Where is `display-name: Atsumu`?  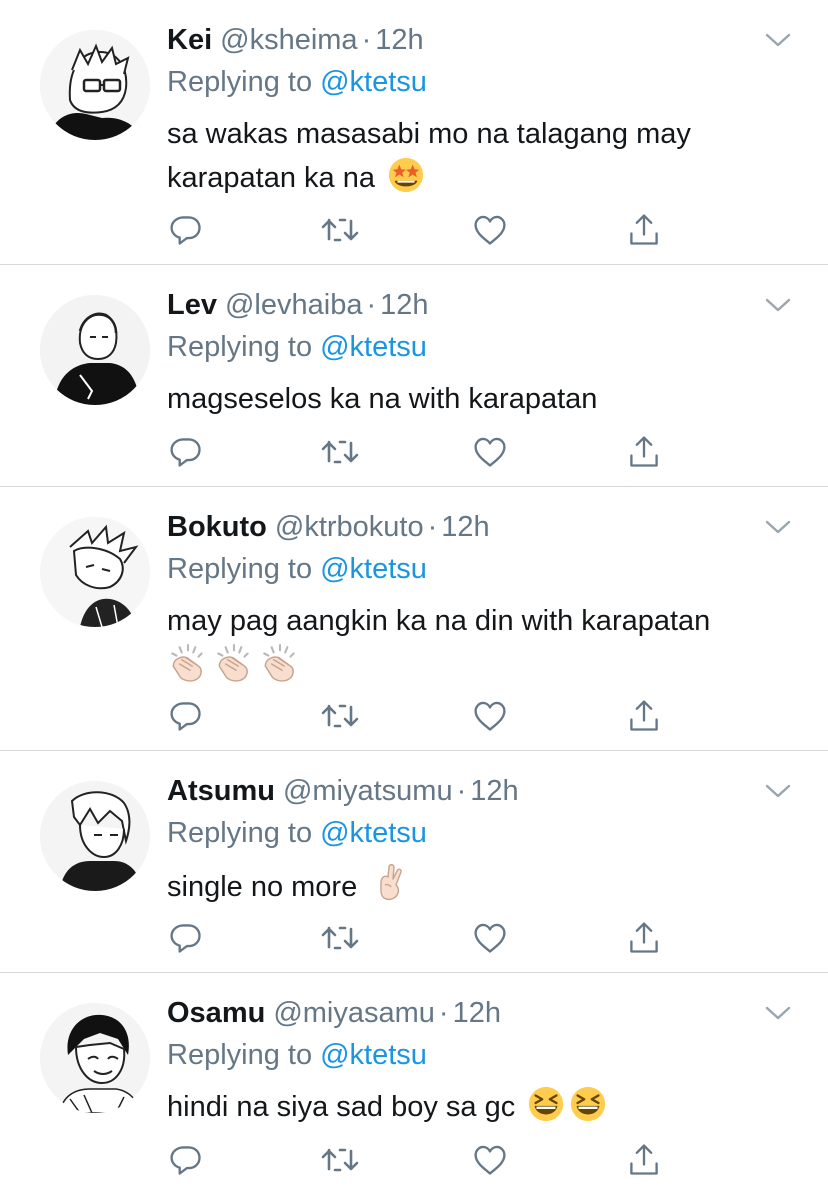
display-name: Atsumu is located at coordinates (221, 791).